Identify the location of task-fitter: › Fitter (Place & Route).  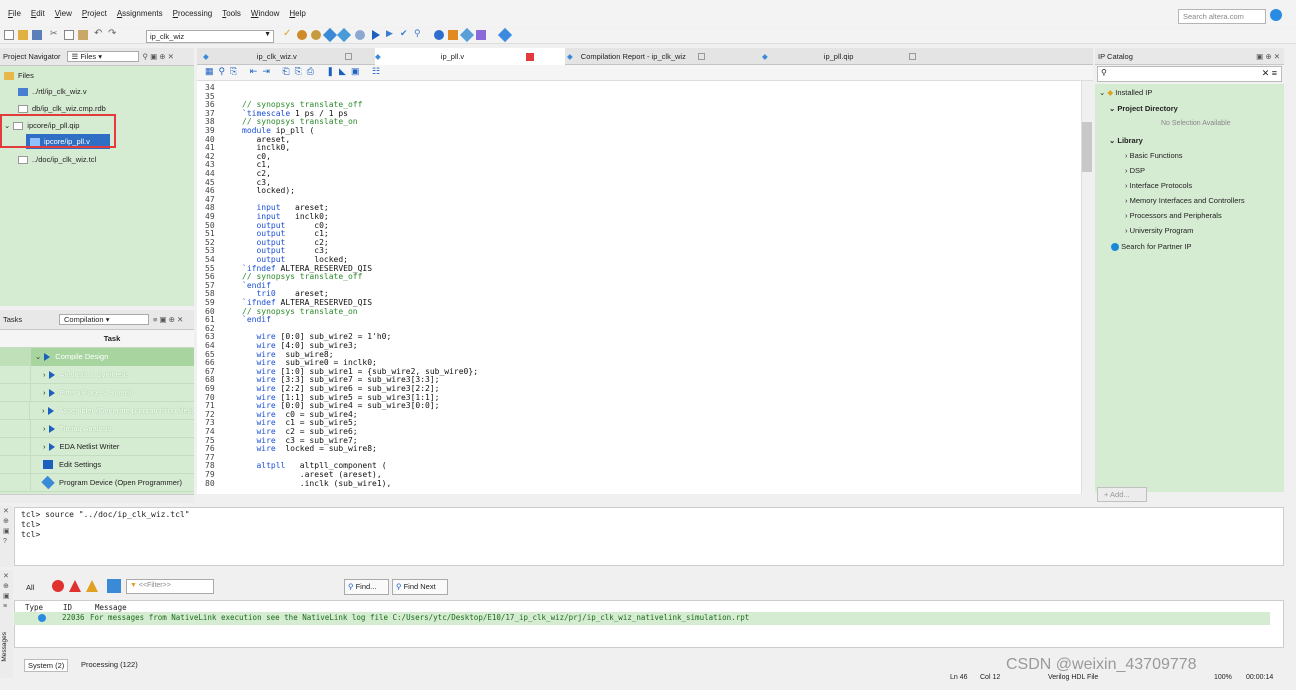
(97, 392).